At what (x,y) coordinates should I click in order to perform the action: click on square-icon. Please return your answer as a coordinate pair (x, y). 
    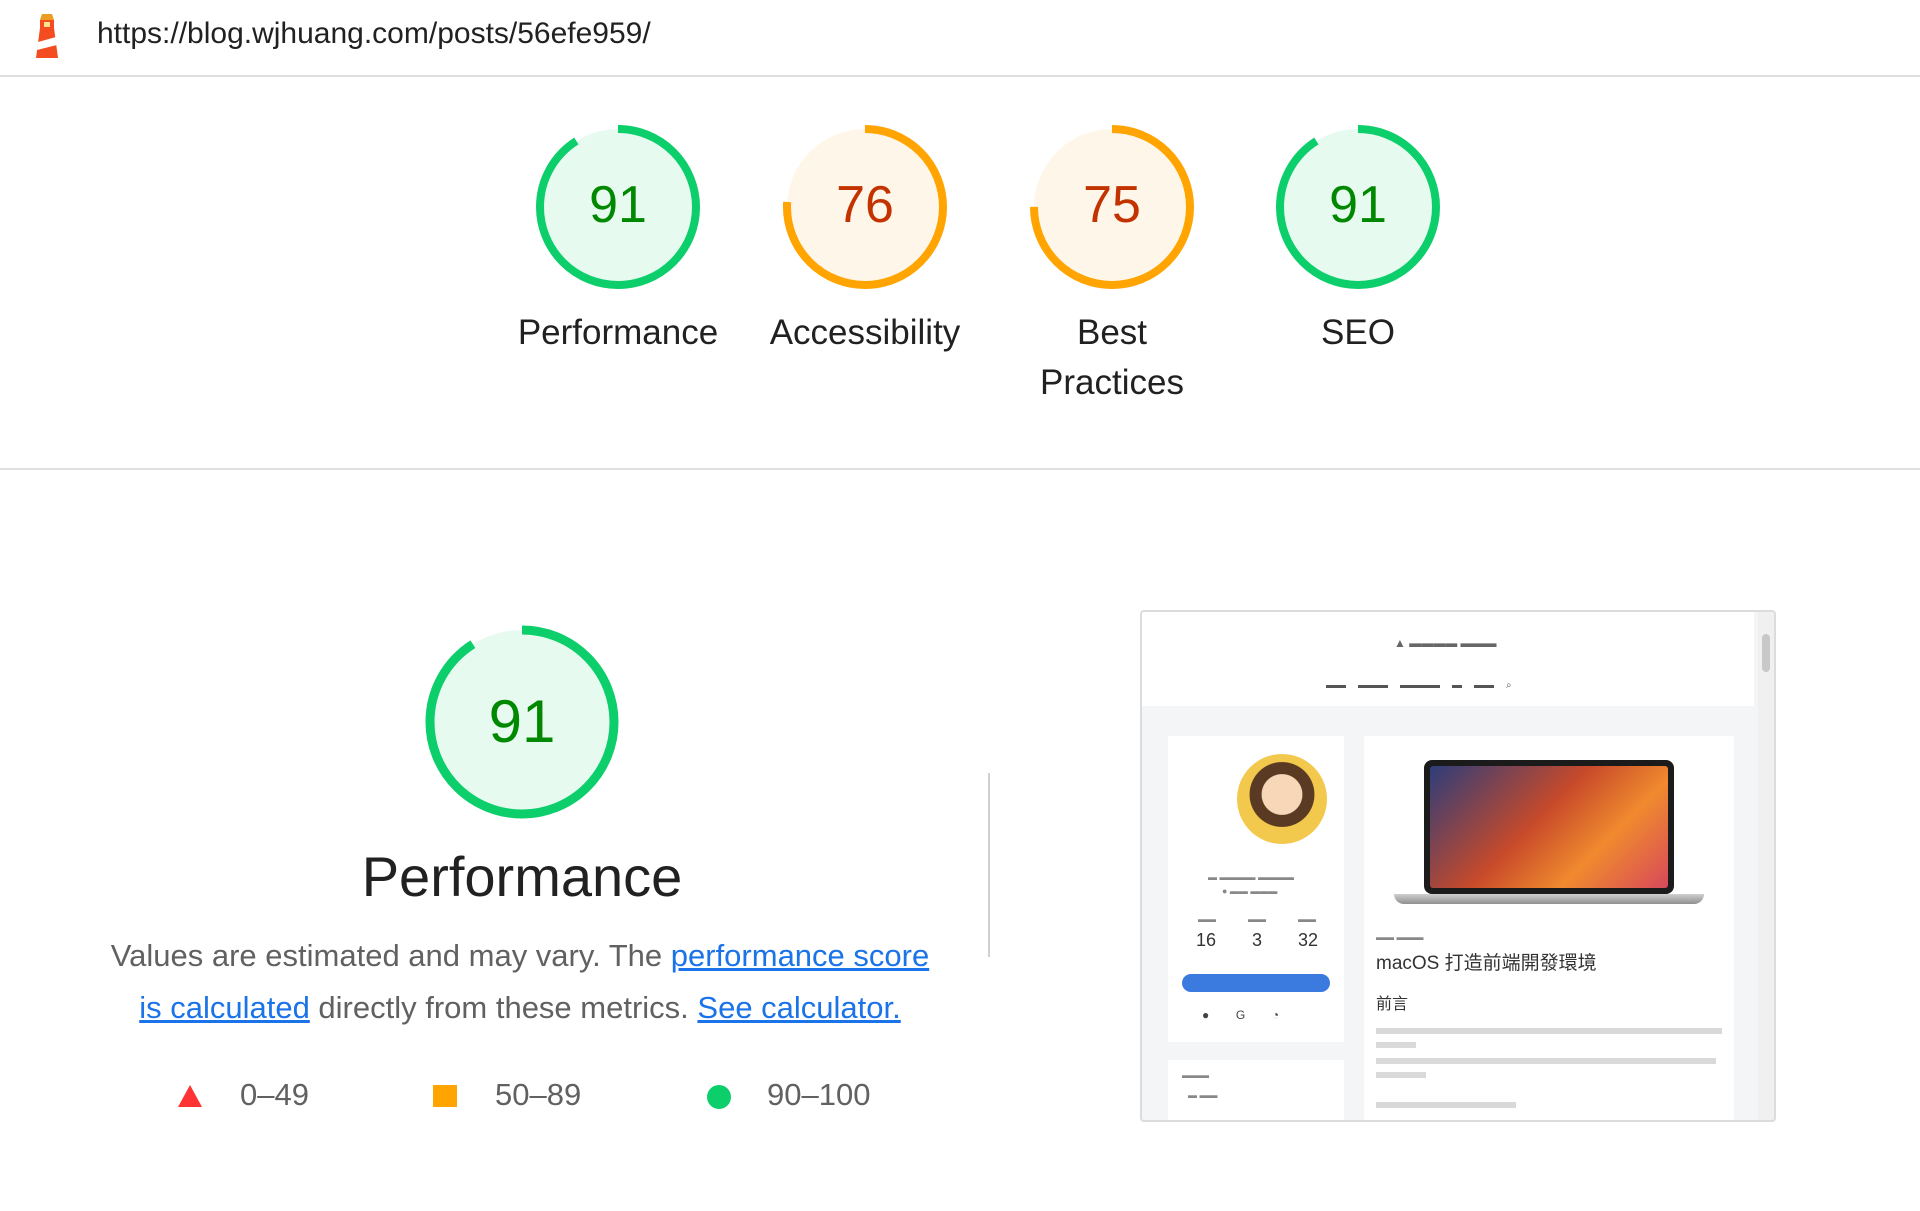
    Looking at the image, I should click on (445, 1096).